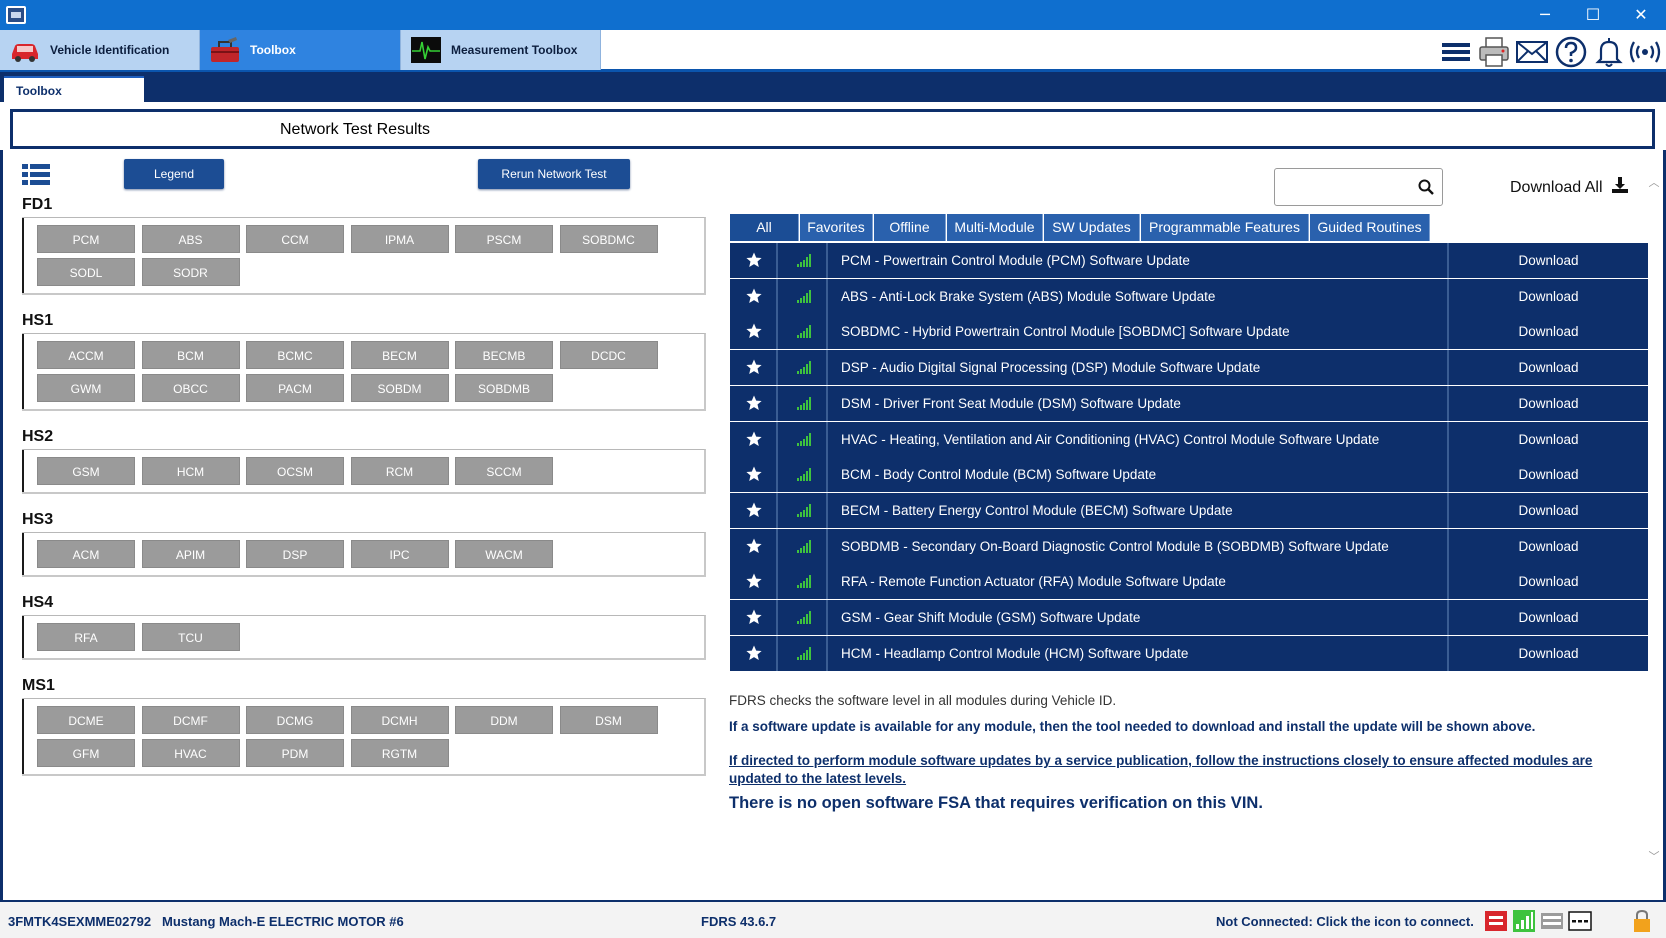 The height and width of the screenshot is (938, 1666). I want to click on module-button: DCDC, so click(608, 355).